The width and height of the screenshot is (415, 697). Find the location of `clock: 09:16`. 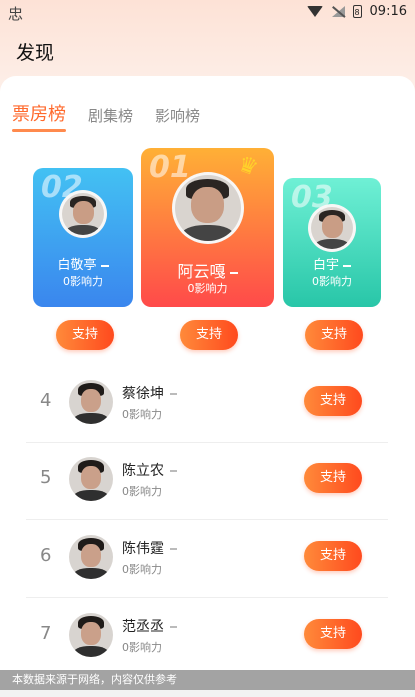

clock: 09:16 is located at coordinates (388, 11).